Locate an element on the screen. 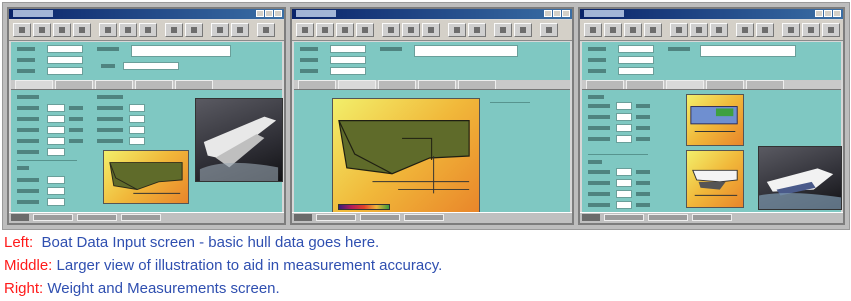 This screenshot has width=851, height=301. caption-label: Middle: is located at coordinates (28, 265).